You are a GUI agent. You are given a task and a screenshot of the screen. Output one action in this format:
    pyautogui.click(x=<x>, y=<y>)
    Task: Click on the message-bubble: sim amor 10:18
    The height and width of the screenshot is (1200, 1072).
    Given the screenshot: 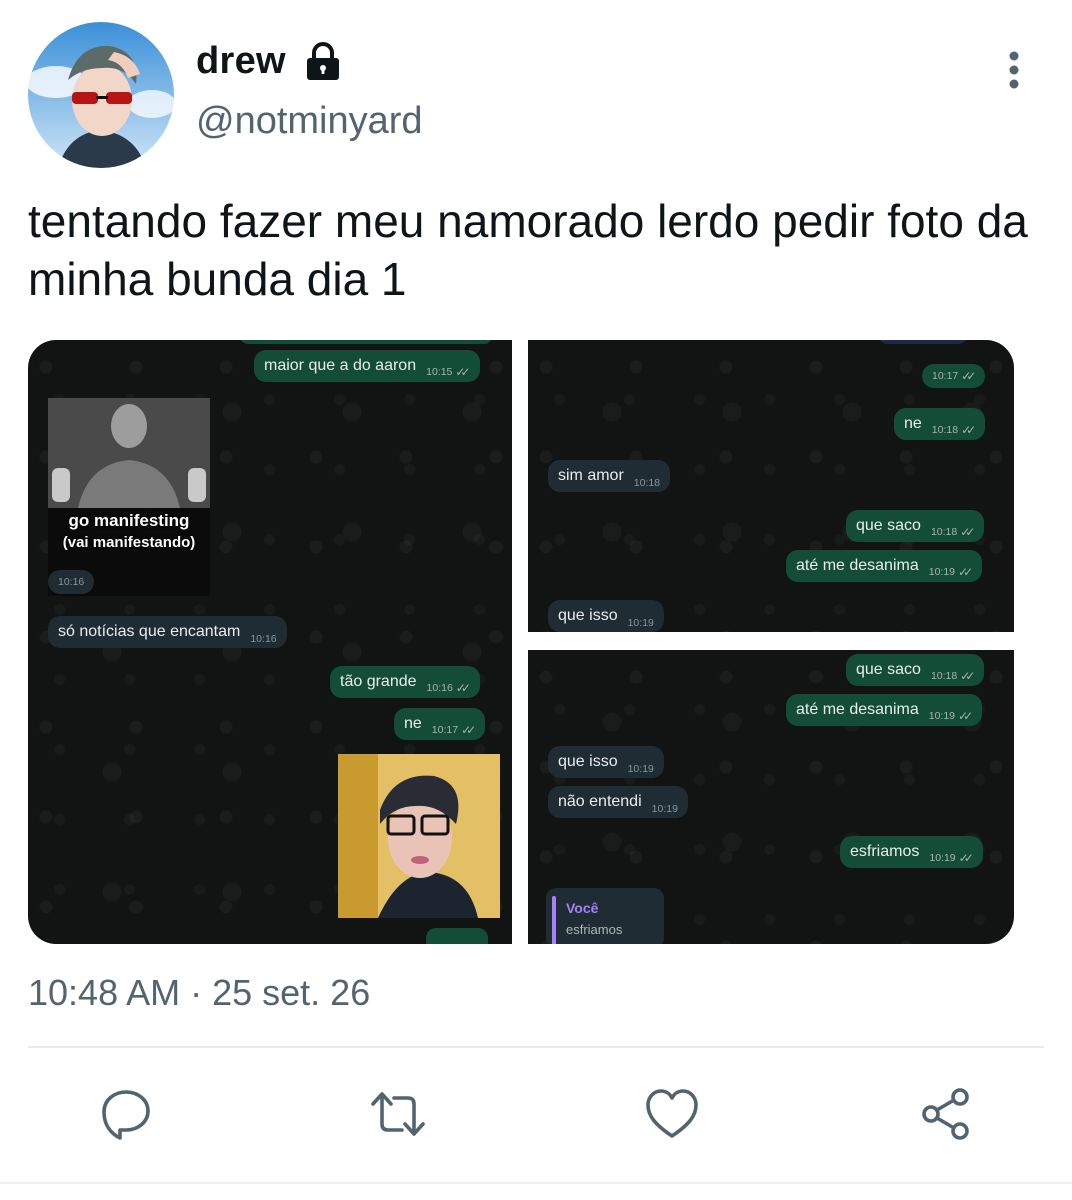 What is the action you would take?
    pyautogui.click(x=609, y=476)
    